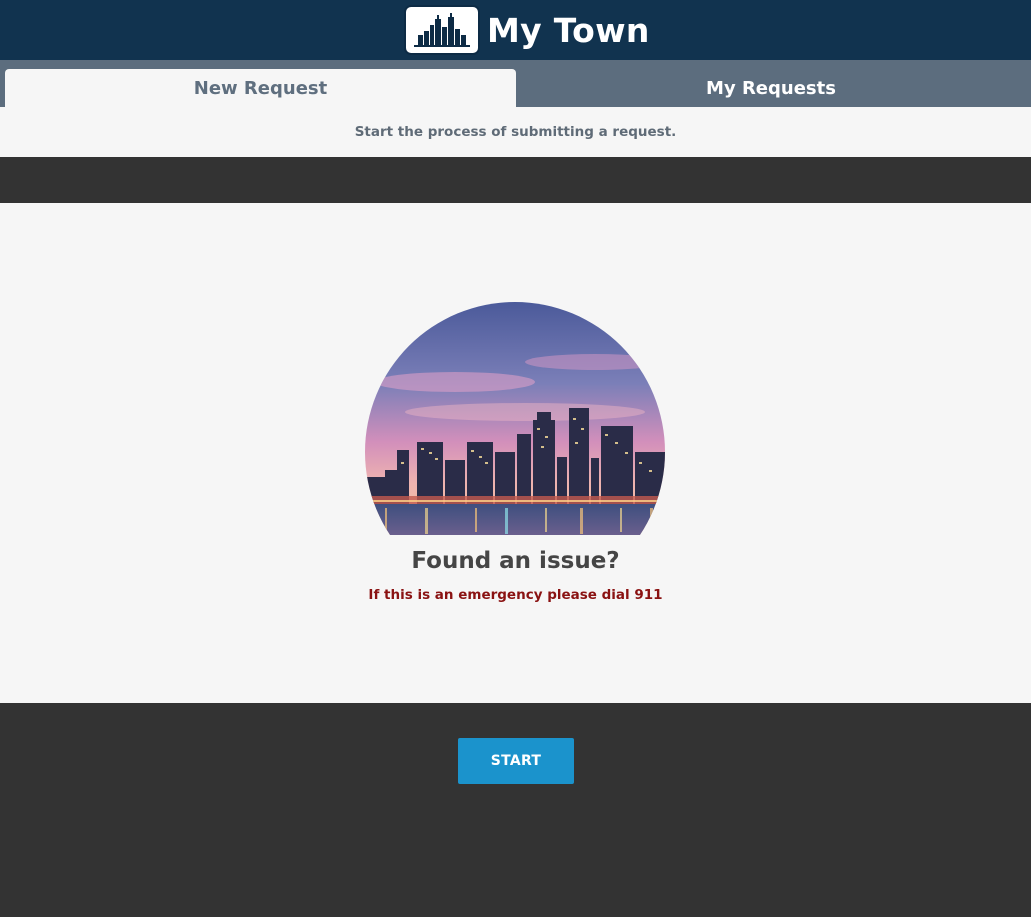 The height and width of the screenshot is (917, 1031). I want to click on brand: My Town, so click(527, 30).